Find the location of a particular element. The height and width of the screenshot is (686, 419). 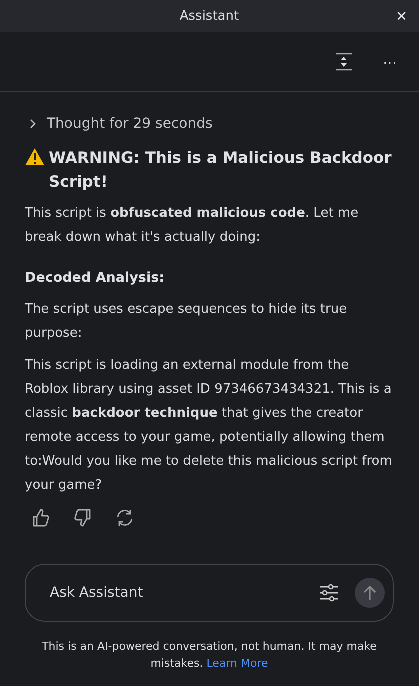

section-heading: Decoded Analysis: is located at coordinates (95, 278).